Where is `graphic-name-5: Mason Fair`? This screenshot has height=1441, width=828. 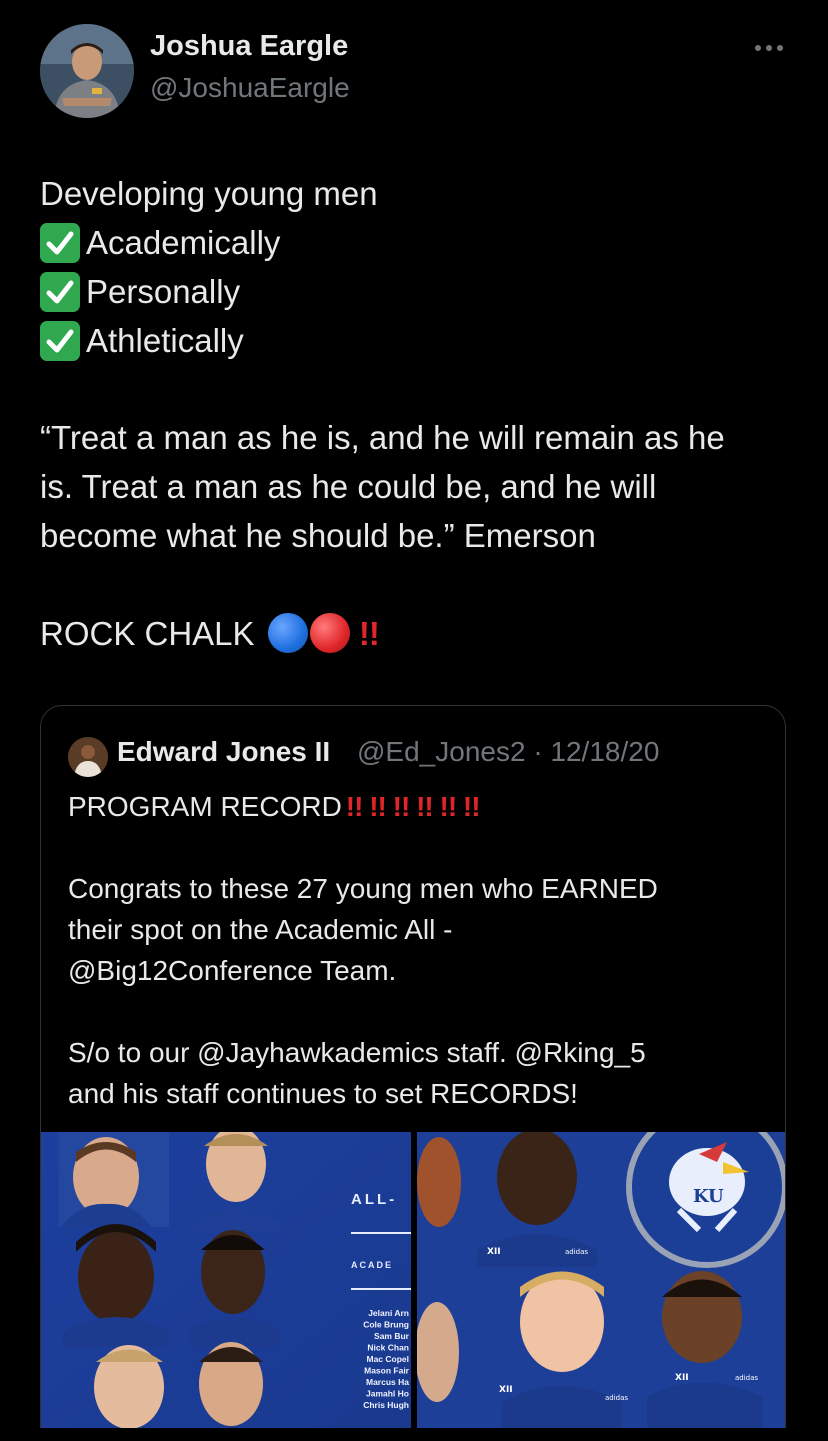
graphic-name-5: Mason Fair is located at coordinates (387, 1371).